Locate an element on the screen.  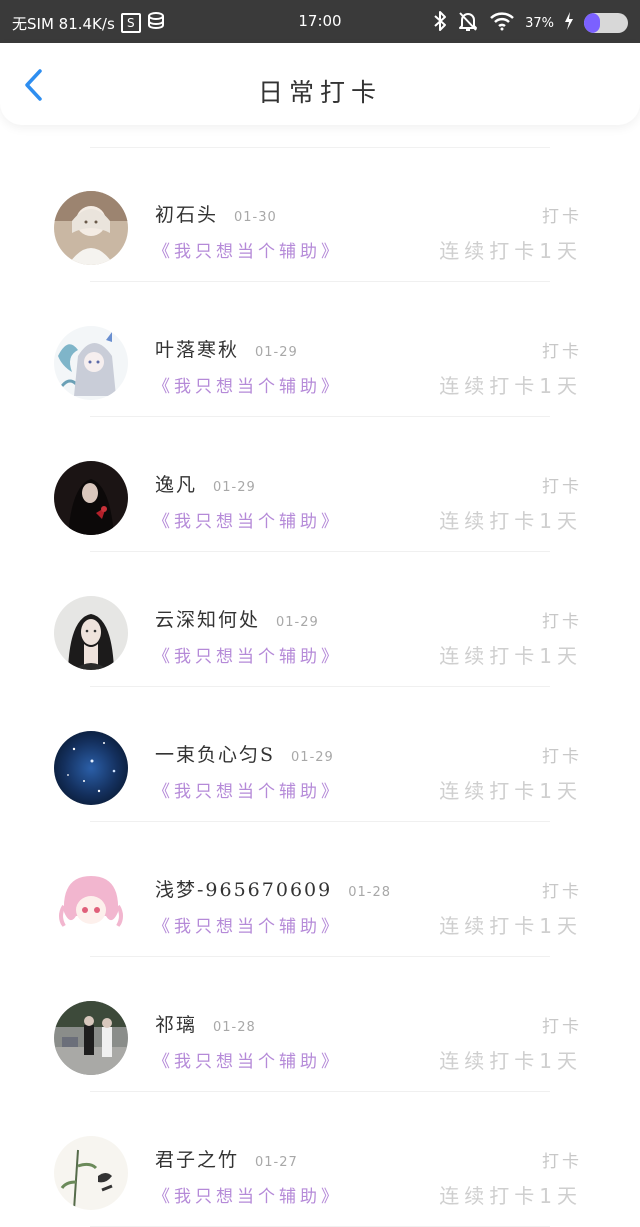
girl-portrait-avatar is located at coordinates (91, 633).